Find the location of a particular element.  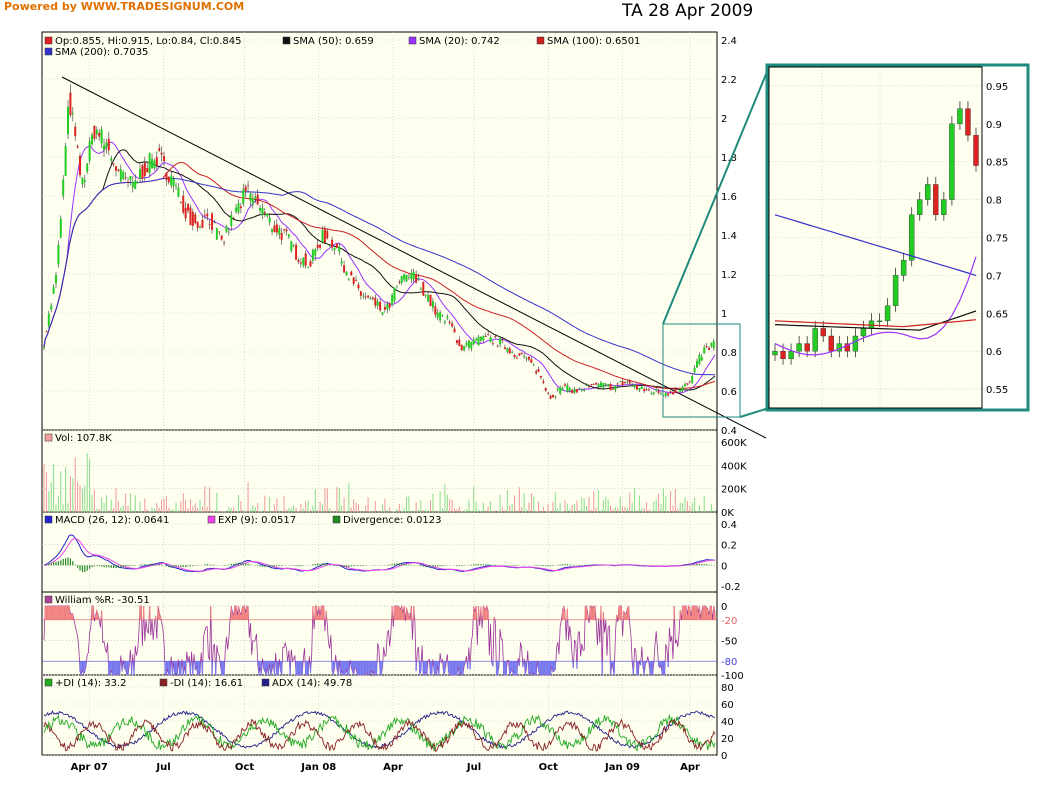

legend-volume: Vol: 107.8K is located at coordinates (83, 438).